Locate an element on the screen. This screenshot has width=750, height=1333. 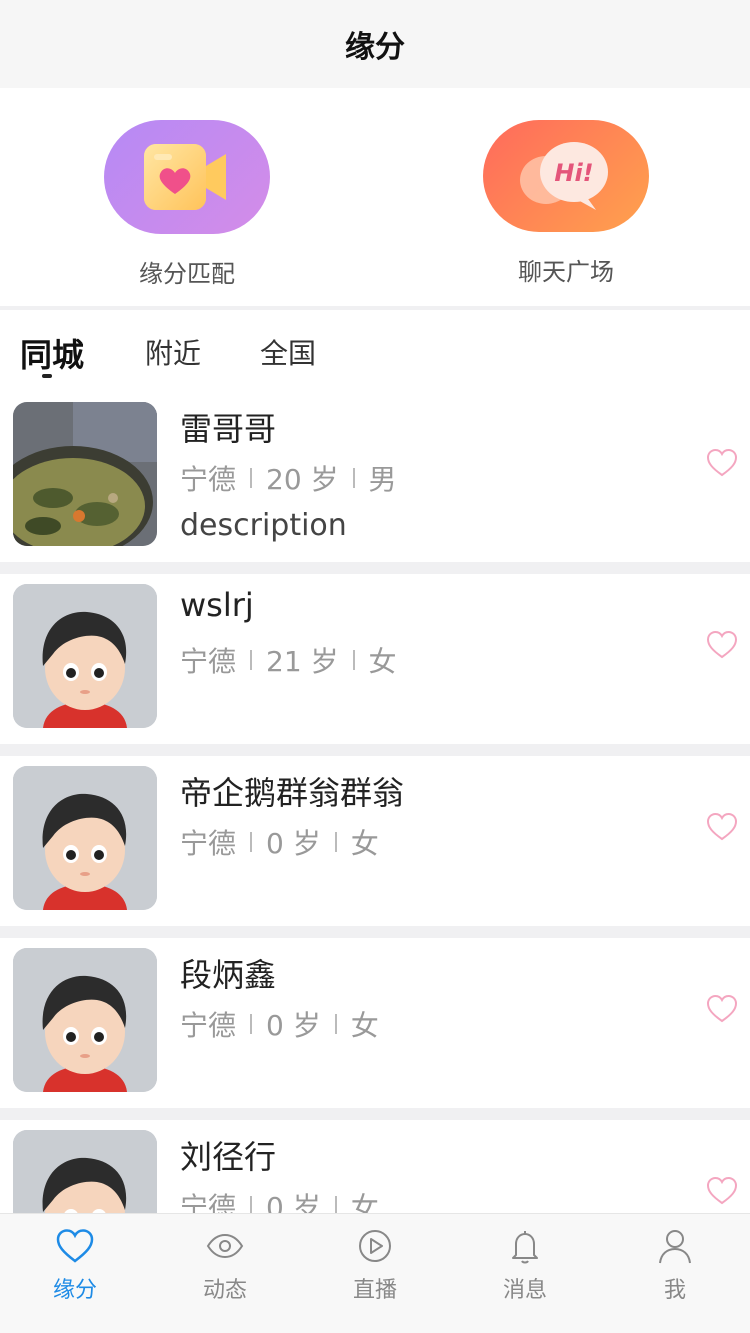
nav-label: 消息 is located at coordinates (524, 1290).